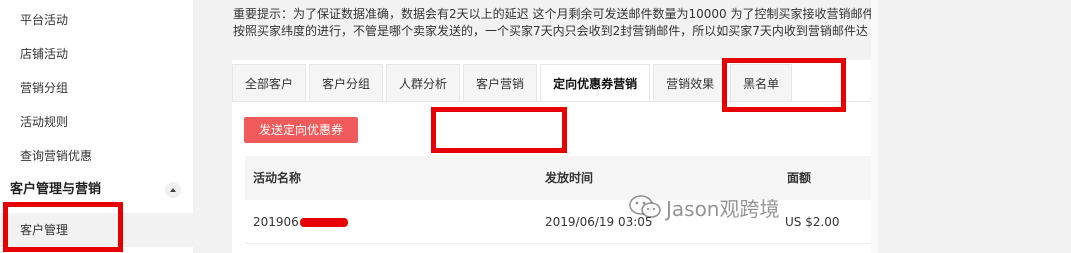 The height and width of the screenshot is (253, 1071). I want to click on tab-all-customers: 全部客户, so click(269, 83).